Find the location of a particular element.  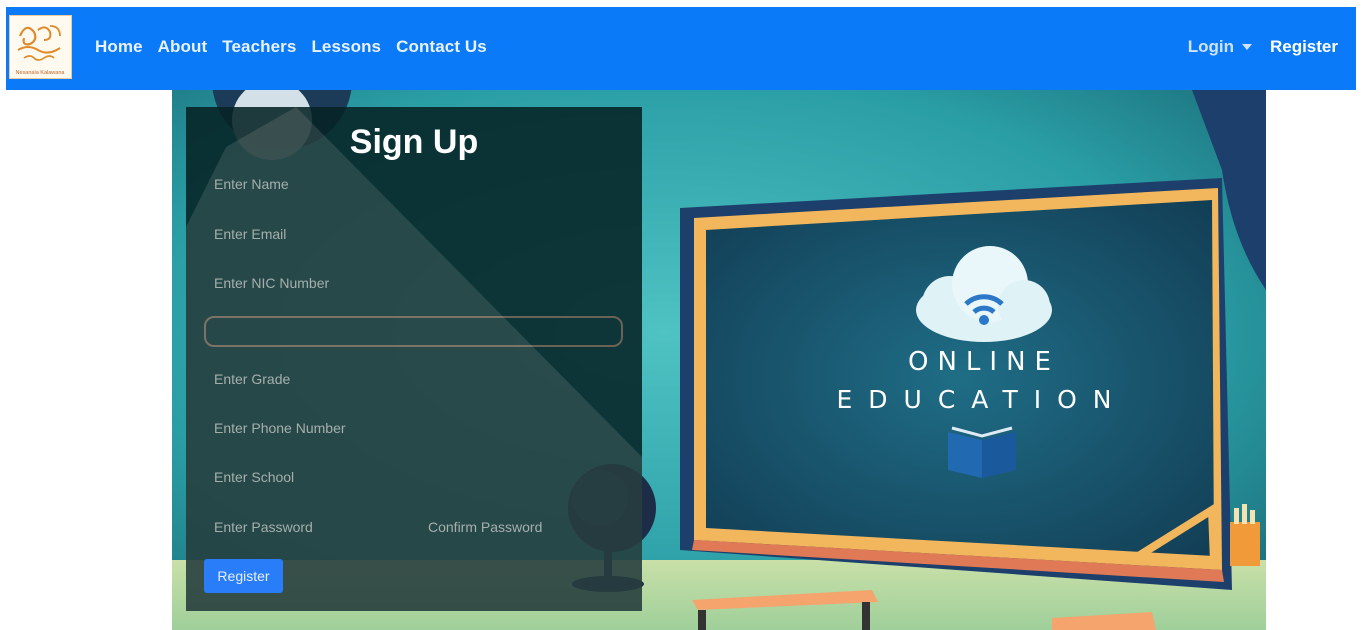

nav-register: Register is located at coordinates (1304, 47).